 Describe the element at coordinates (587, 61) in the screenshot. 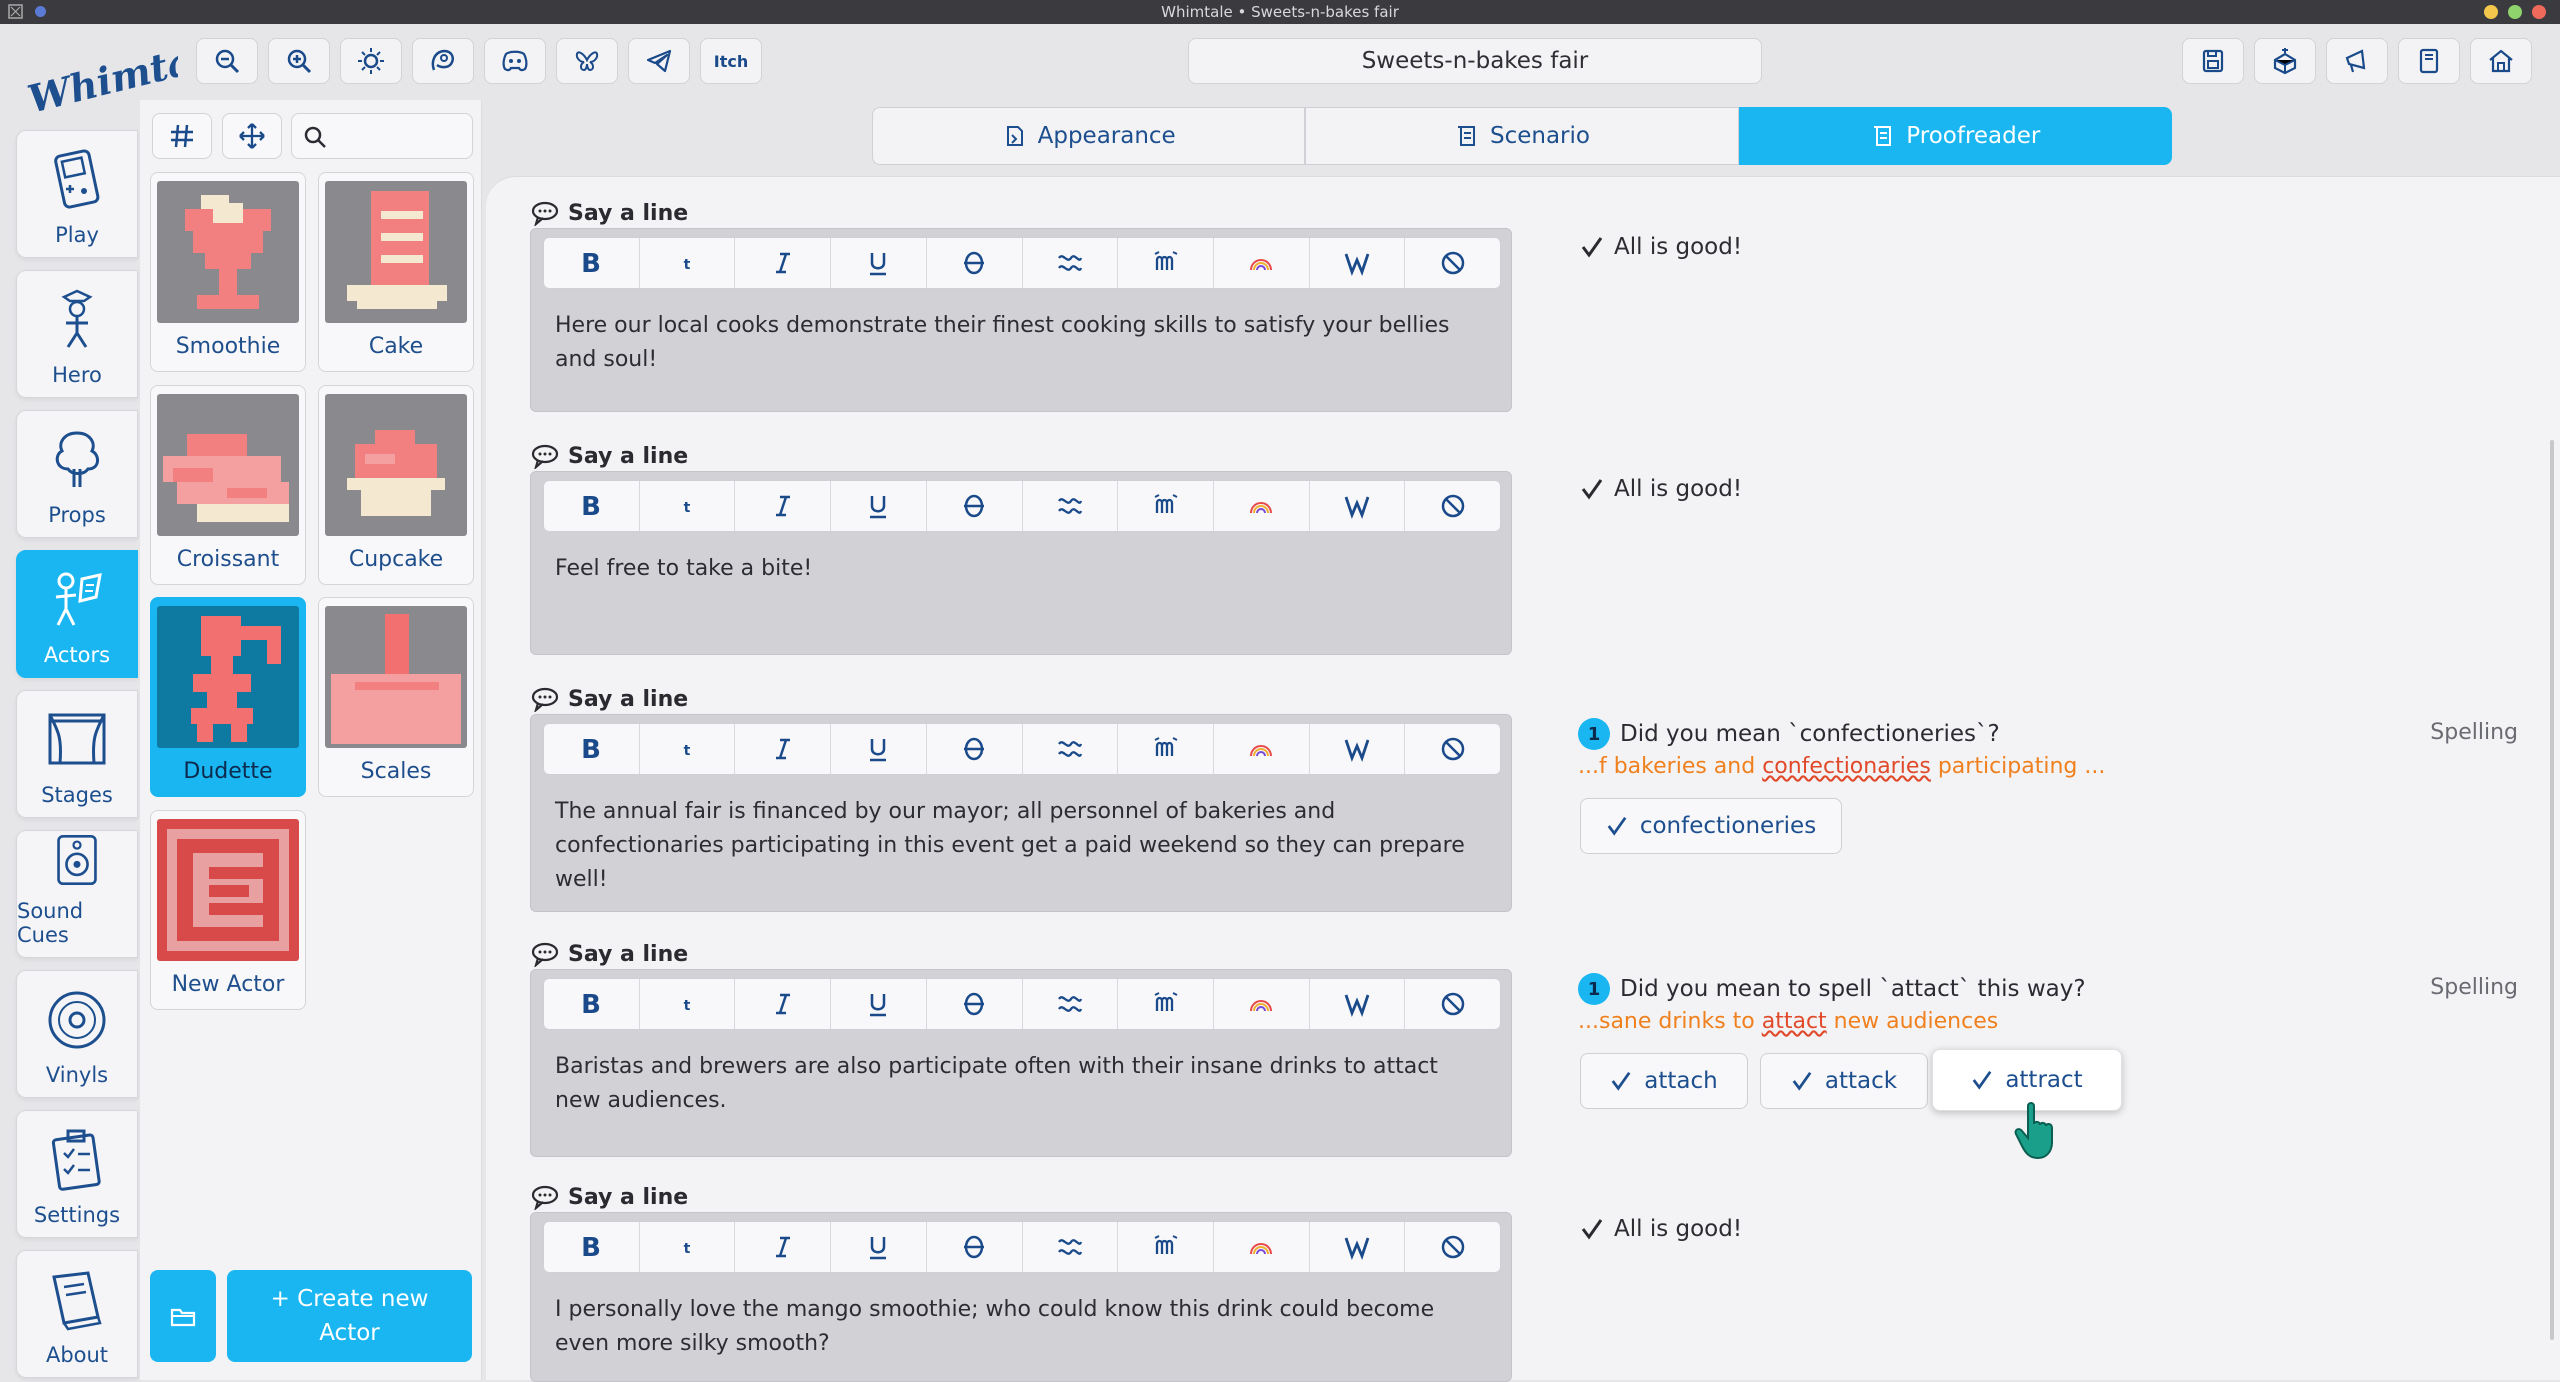

I see `bluesky-button` at that location.